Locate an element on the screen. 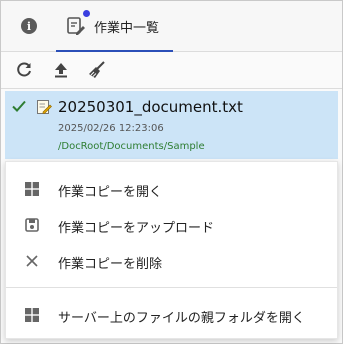  info-icon: i is located at coordinates (29, 26).